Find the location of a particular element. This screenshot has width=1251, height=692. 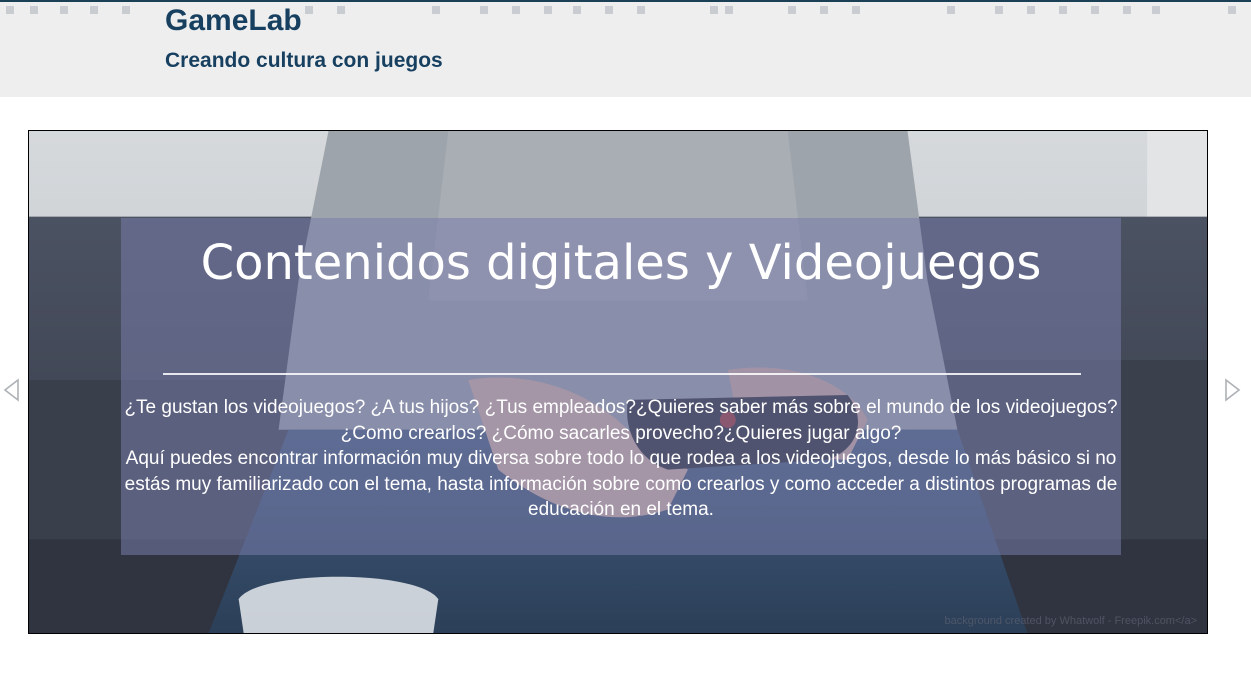

slider-next-button is located at coordinates (1232, 390).